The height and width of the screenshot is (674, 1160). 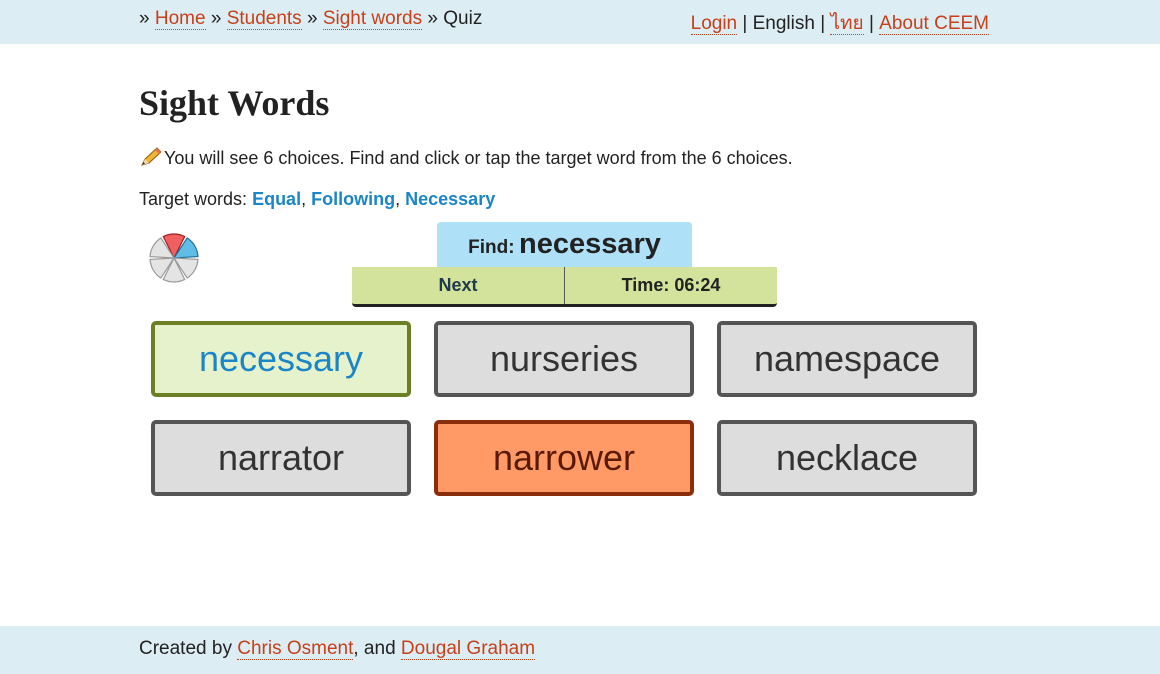 I want to click on about-ceem-link: About CEEM, so click(x=934, y=24).